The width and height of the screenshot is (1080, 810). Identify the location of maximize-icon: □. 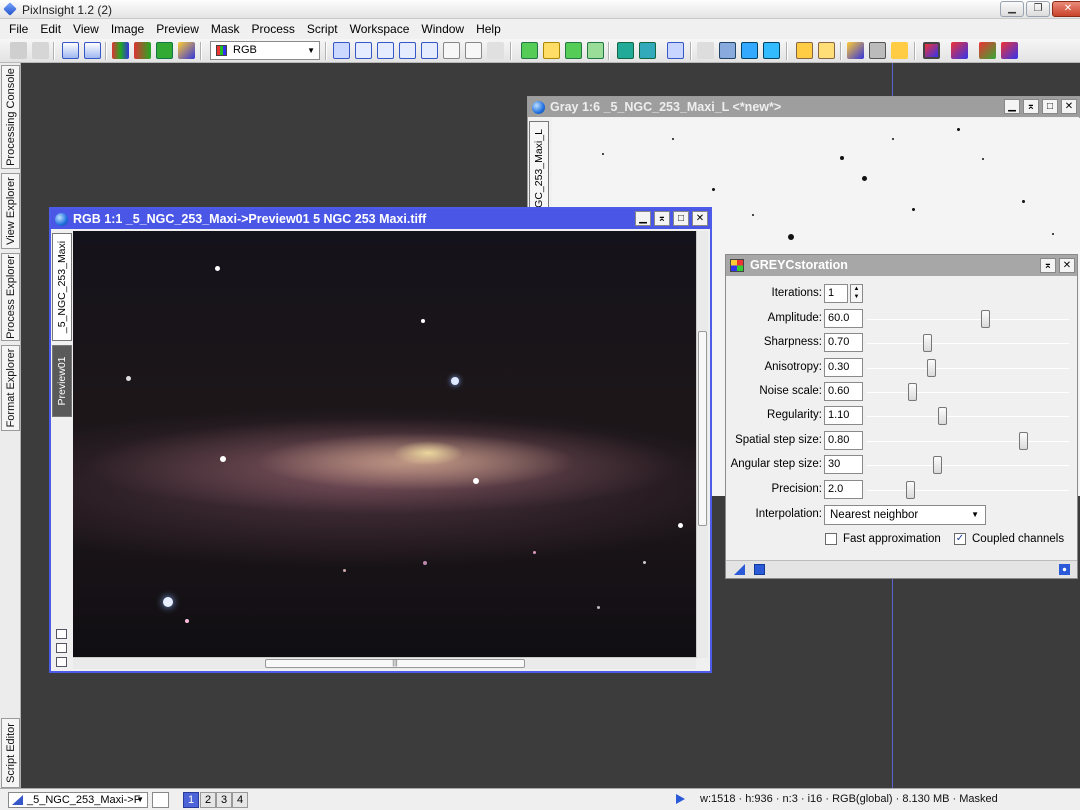
(1050, 106).